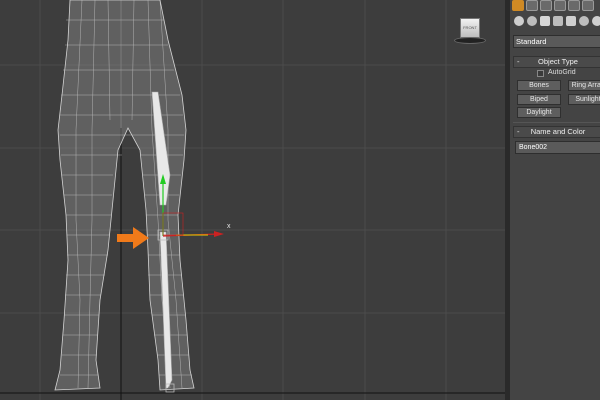  Describe the element at coordinates (545, 21) in the screenshot. I see `lights-icon` at that location.